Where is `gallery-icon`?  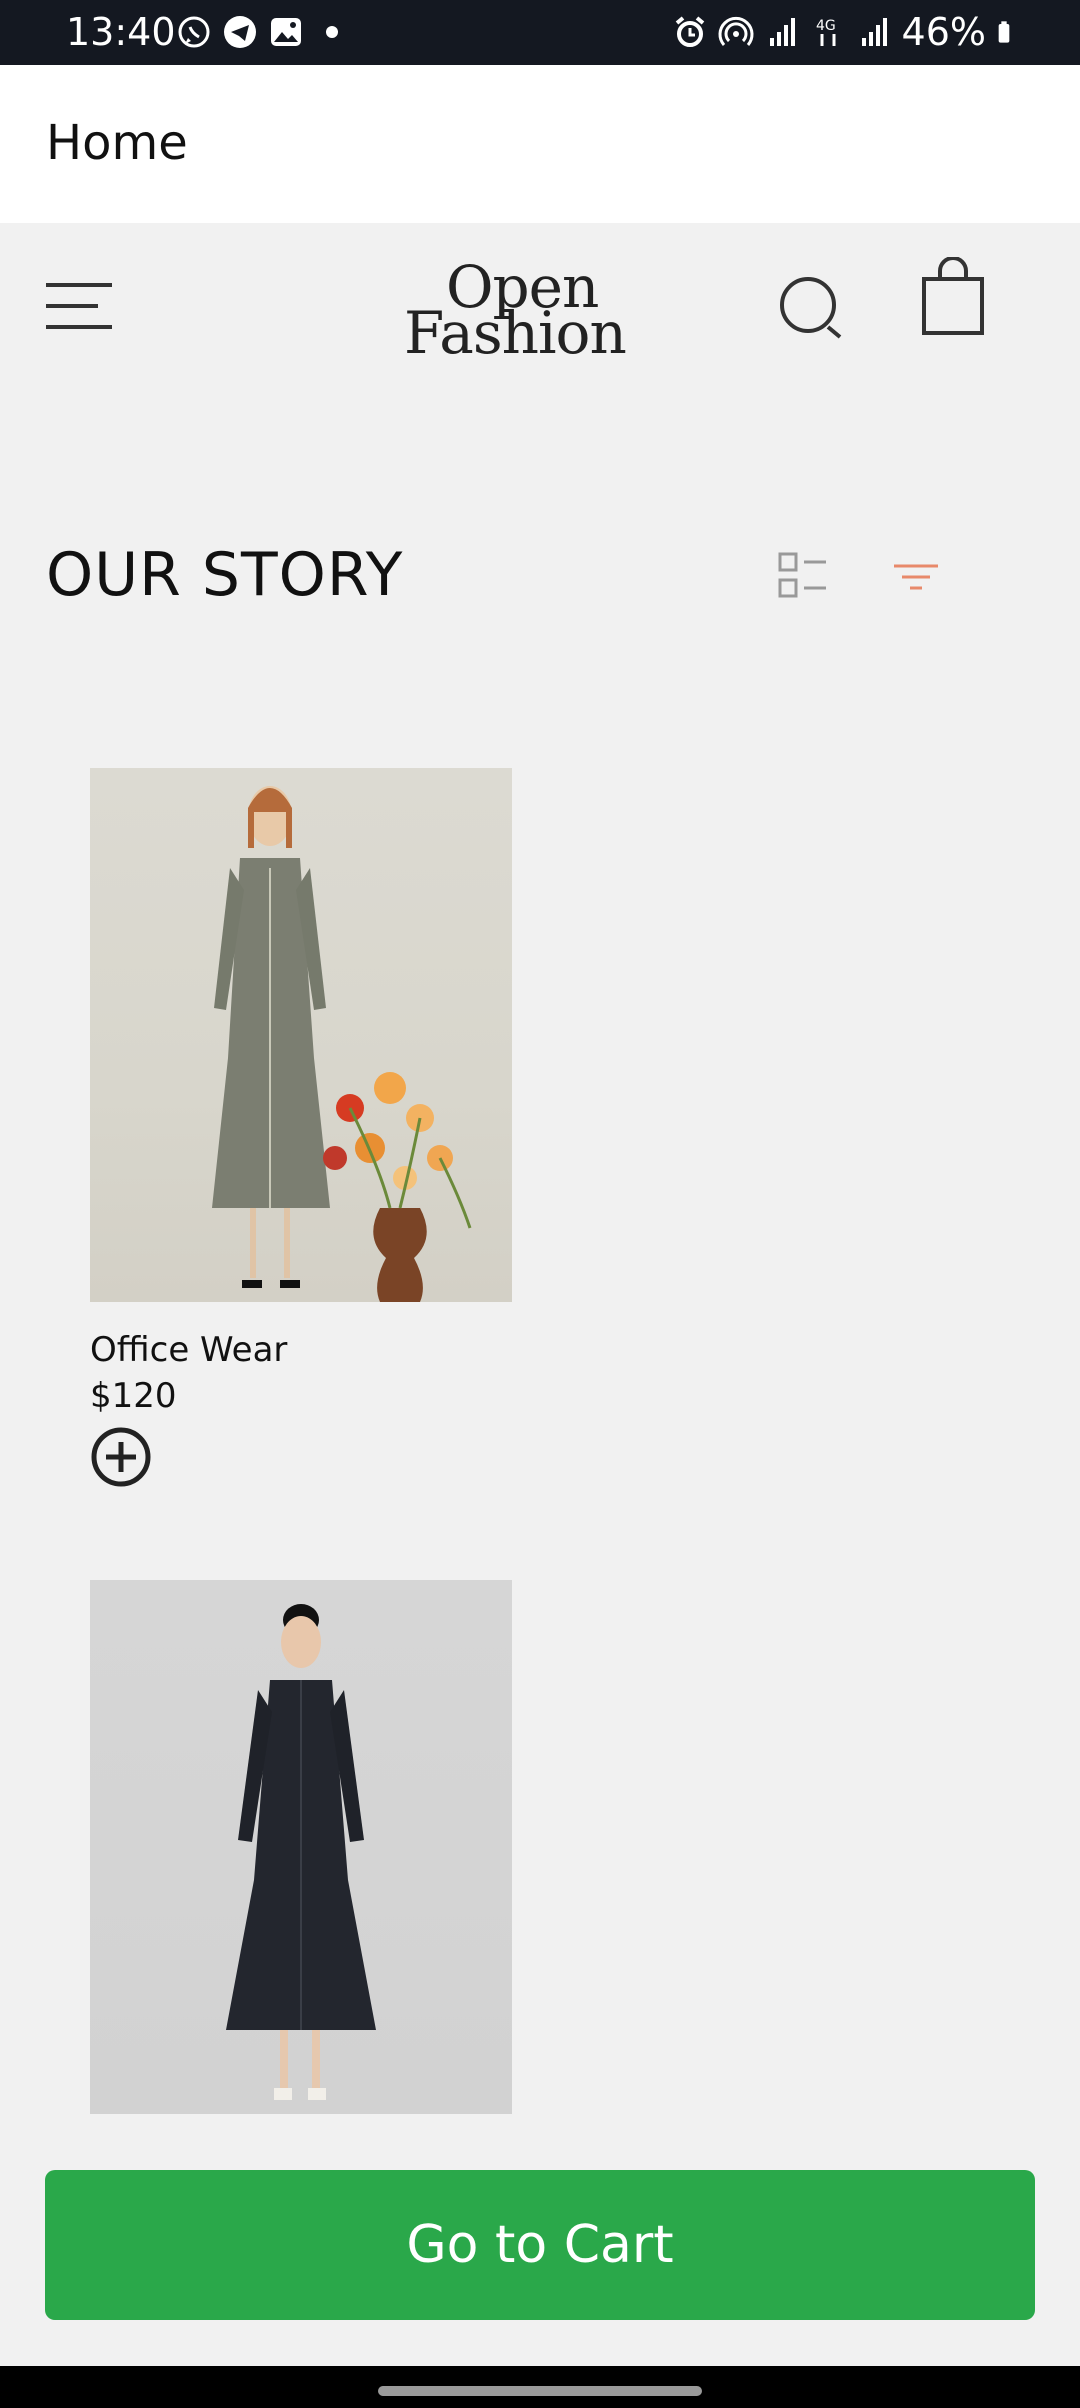 gallery-icon is located at coordinates (286, 32).